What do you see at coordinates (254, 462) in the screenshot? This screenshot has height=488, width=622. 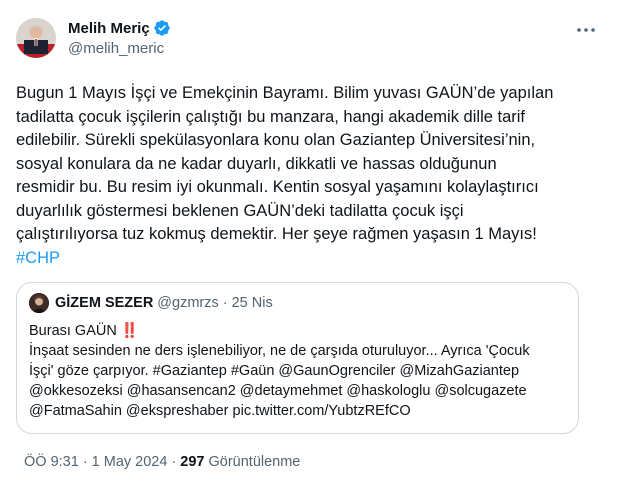 I see `views-label: Görüntülenme` at bounding box center [254, 462].